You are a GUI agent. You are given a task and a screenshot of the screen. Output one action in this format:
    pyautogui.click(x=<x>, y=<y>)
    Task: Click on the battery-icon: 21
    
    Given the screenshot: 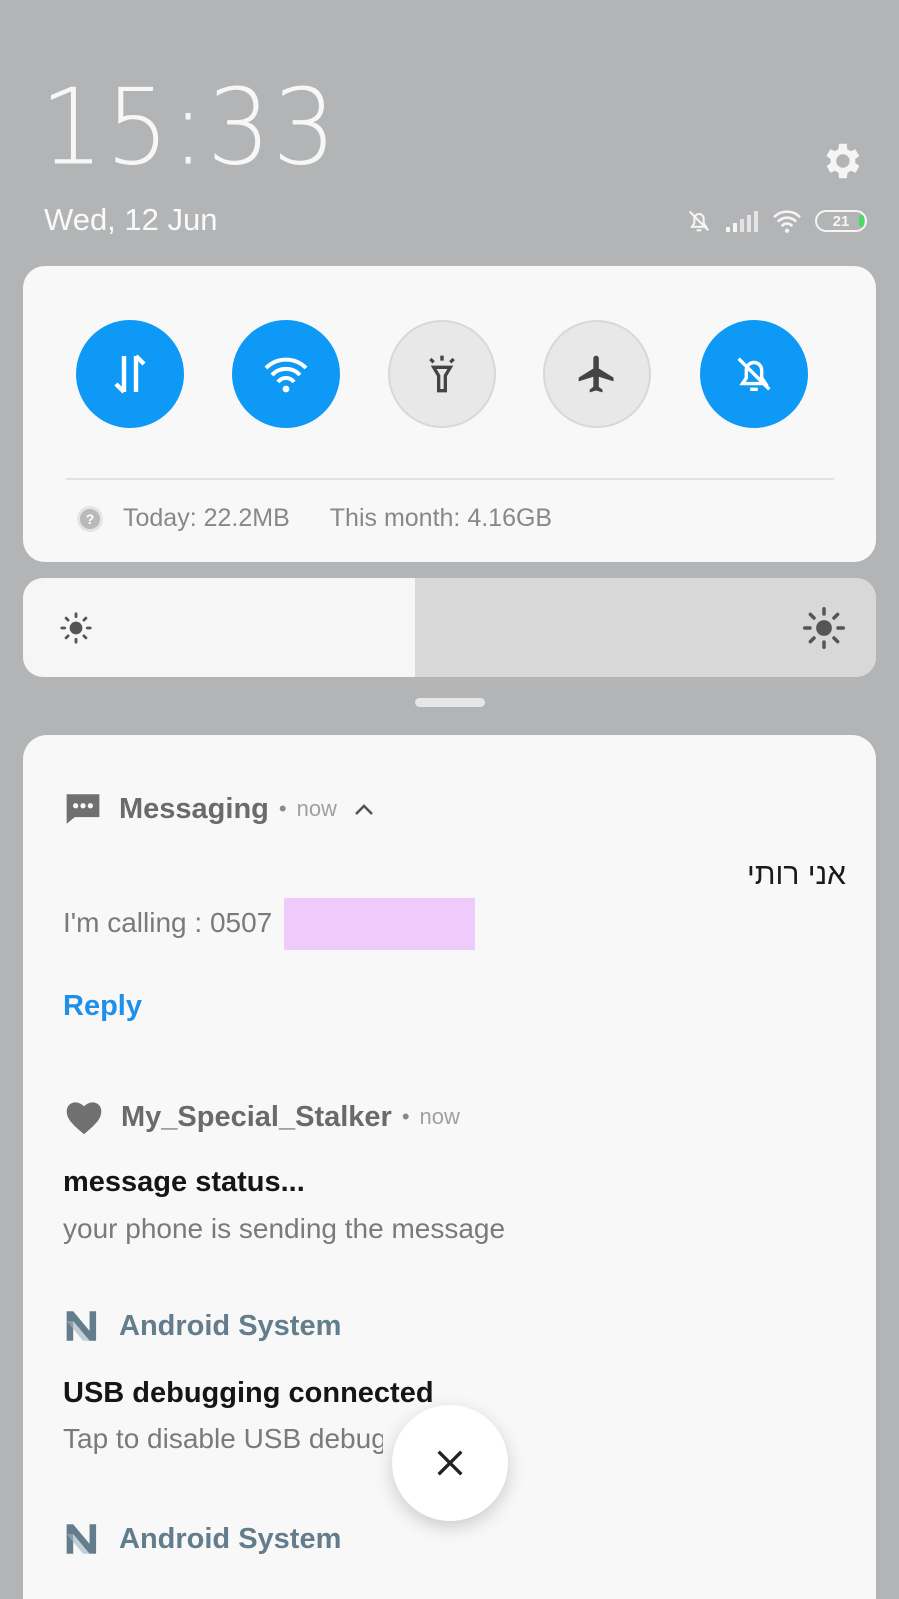 What is the action you would take?
    pyautogui.click(x=841, y=221)
    